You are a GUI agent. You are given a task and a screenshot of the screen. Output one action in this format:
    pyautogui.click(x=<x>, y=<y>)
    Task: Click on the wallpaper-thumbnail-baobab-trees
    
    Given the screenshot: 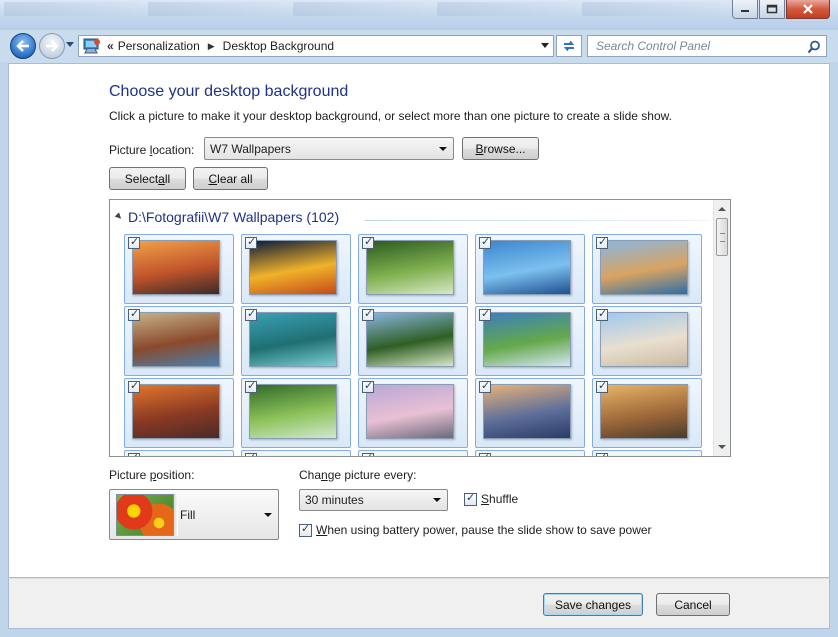 What is the action you would take?
    pyautogui.click(x=179, y=269)
    